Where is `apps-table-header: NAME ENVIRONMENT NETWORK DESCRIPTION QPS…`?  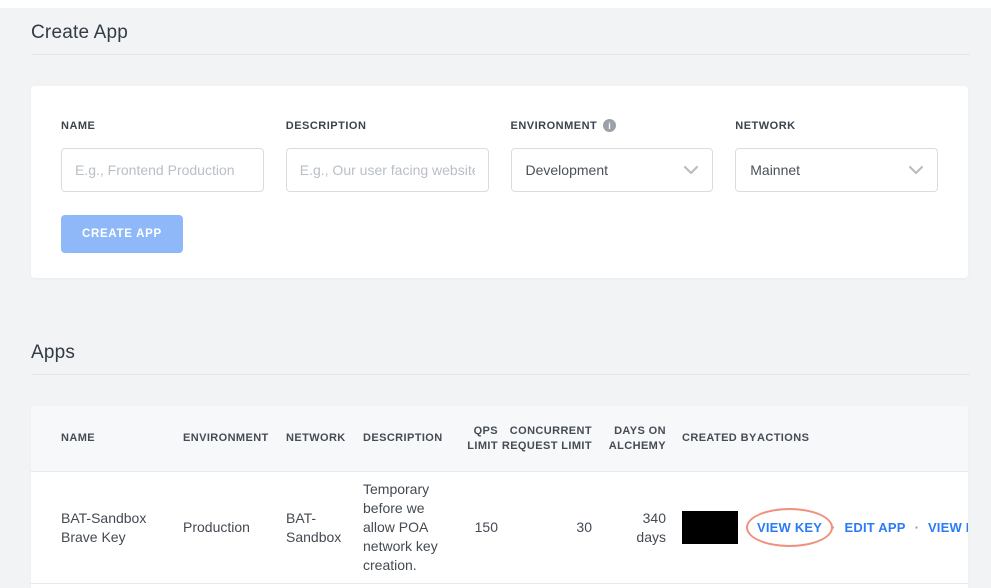 apps-table-header: NAME ENVIRONMENT NETWORK DESCRIPTION QPS… is located at coordinates (499, 439).